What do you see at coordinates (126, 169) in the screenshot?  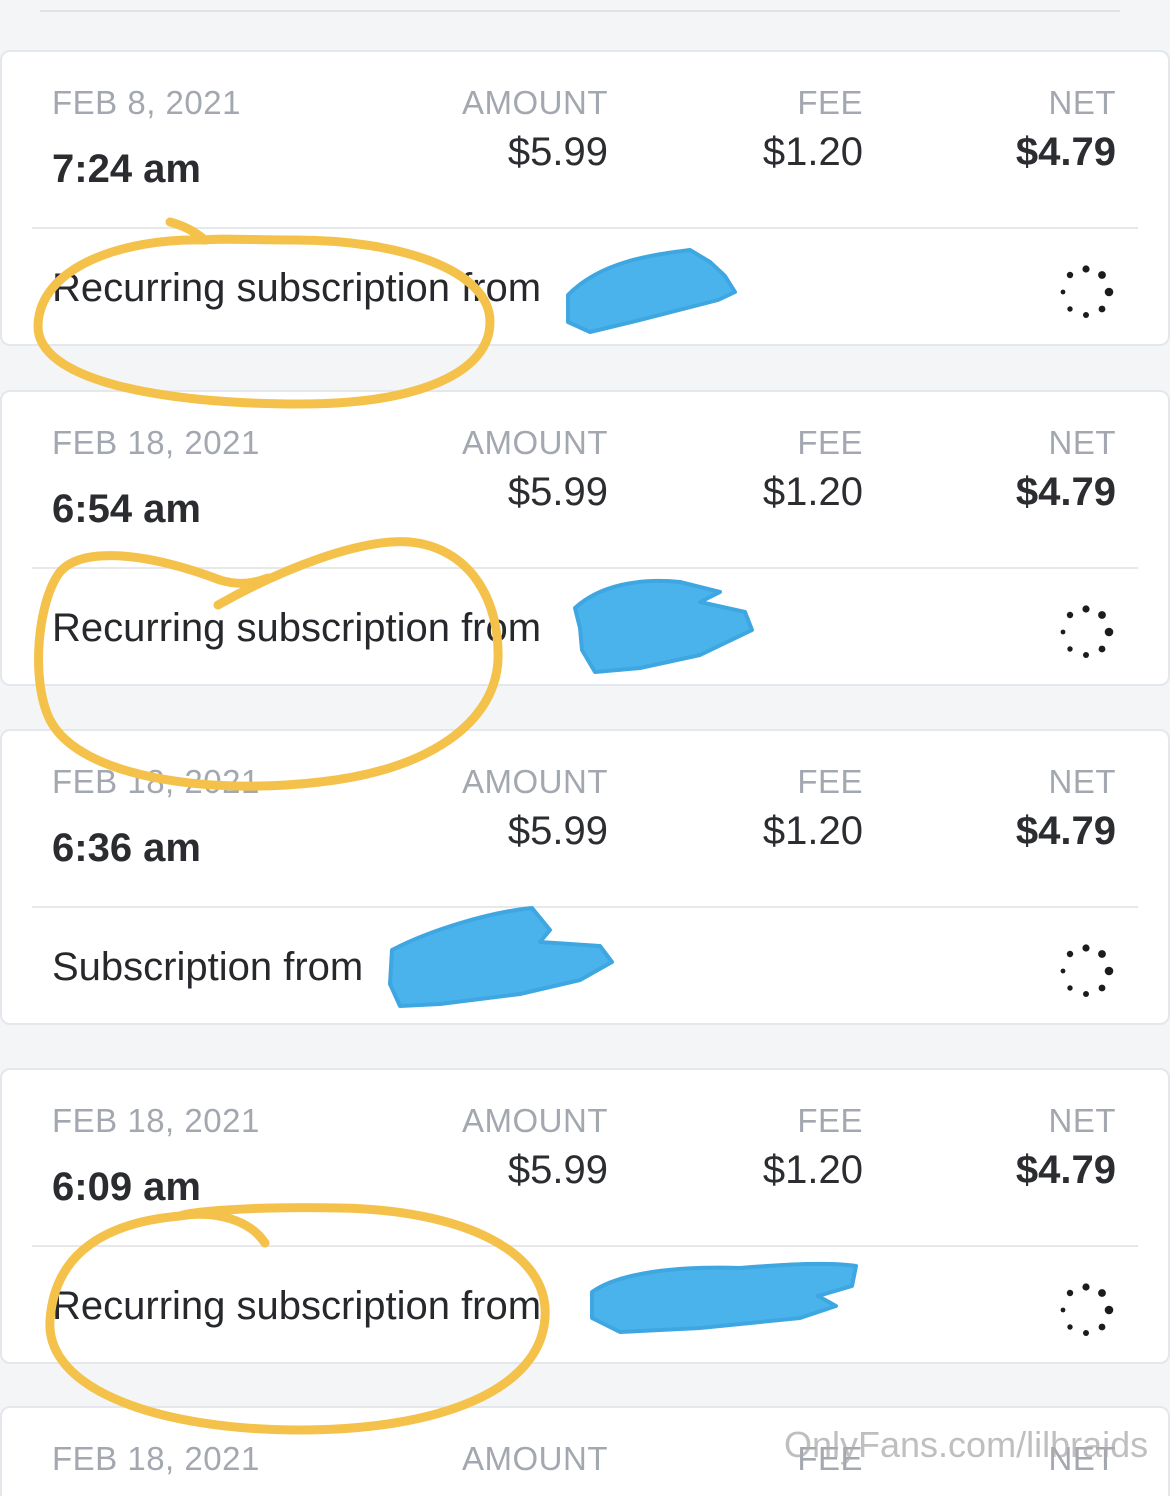 I see `transaction-time: 7:24 am` at bounding box center [126, 169].